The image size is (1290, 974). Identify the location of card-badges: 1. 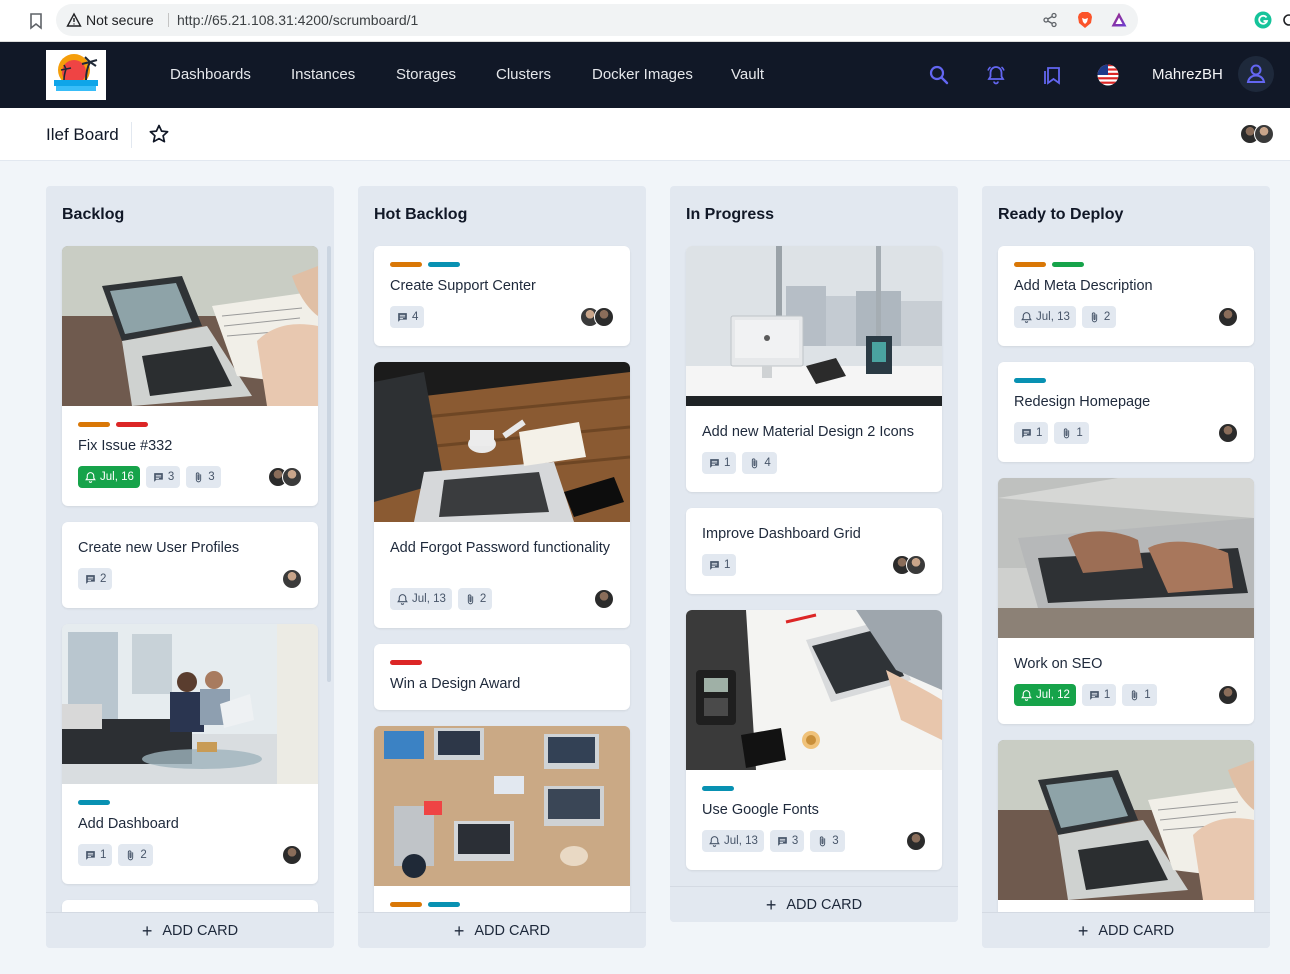
(719, 565).